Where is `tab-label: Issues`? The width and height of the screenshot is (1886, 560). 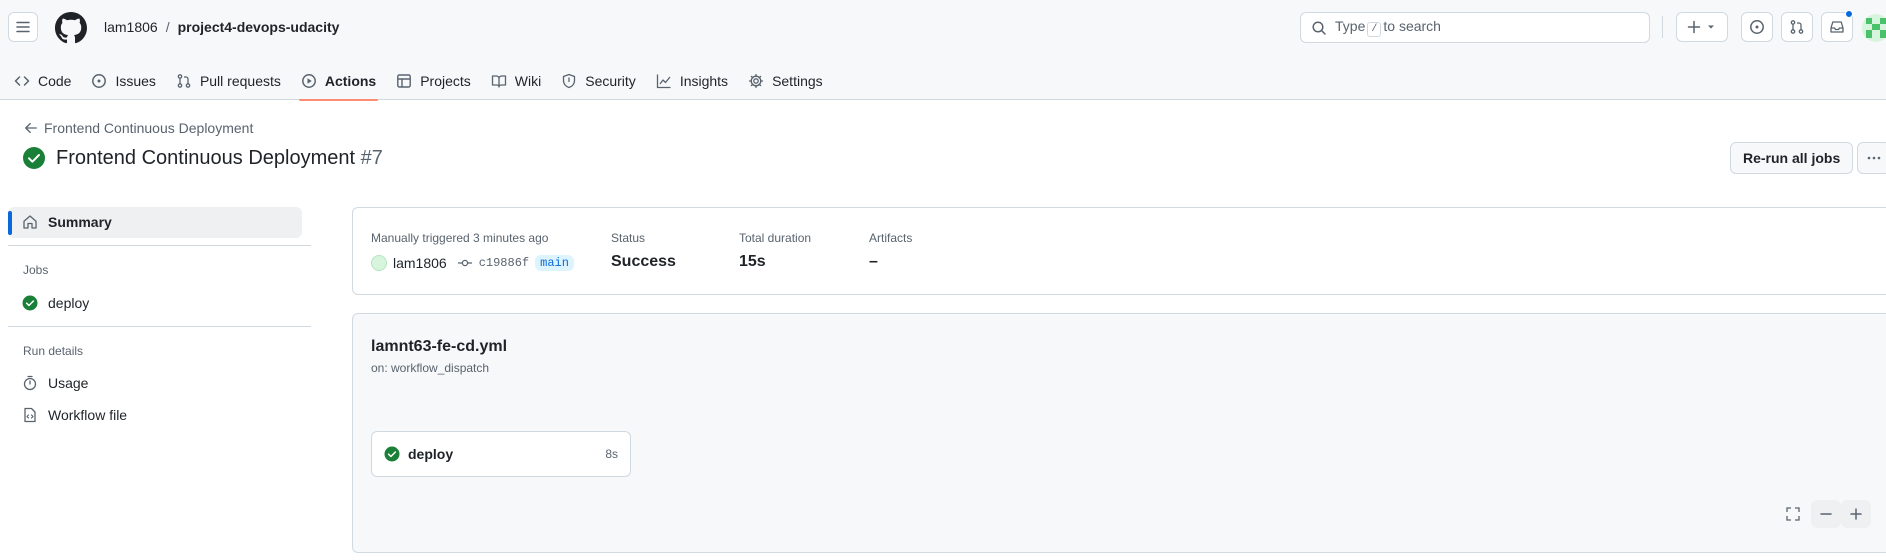
tab-label: Issues is located at coordinates (135, 81).